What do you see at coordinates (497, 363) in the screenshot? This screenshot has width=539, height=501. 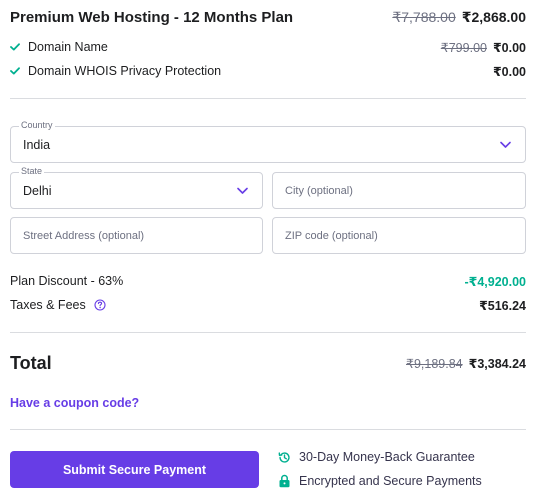 I see `total-new-price: ₹3,384.24` at bounding box center [497, 363].